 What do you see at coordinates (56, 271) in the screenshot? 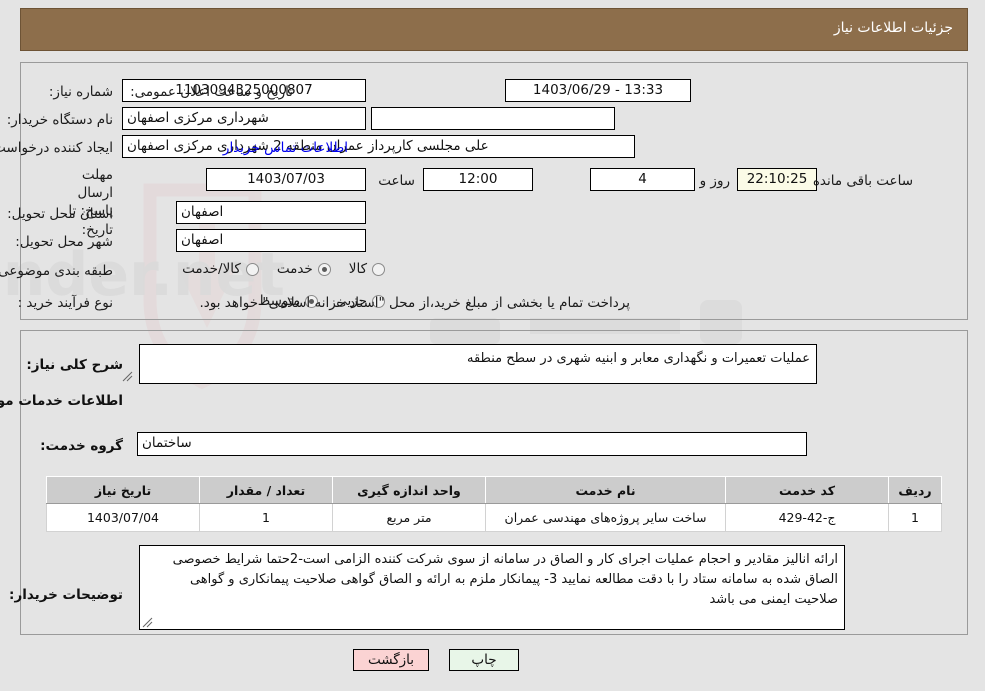
I see `label-category: طبقه بندی موضوعی:` at bounding box center [56, 271].